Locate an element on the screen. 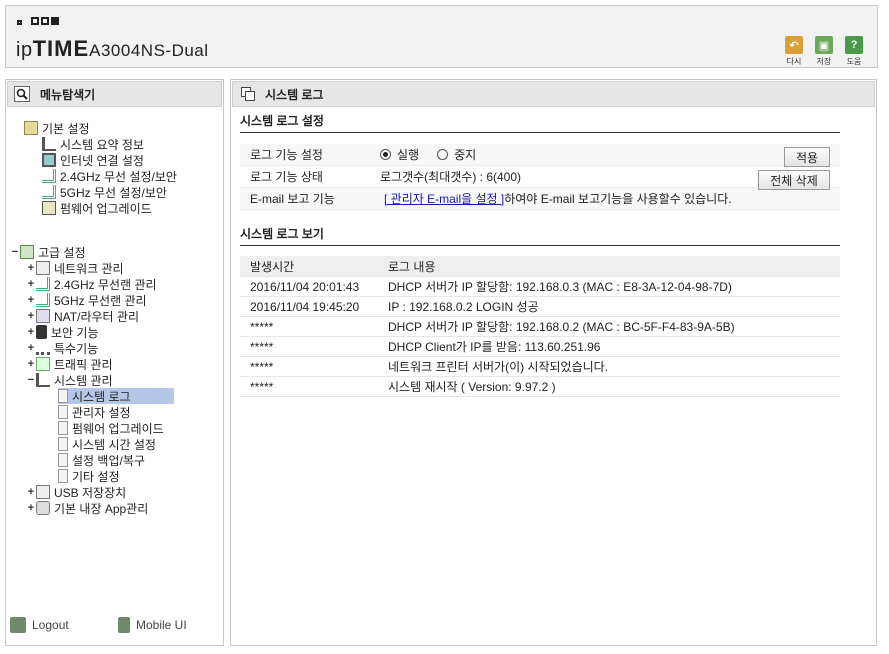  log-table-header: 발생시간 로그 내용 is located at coordinates (540, 266).